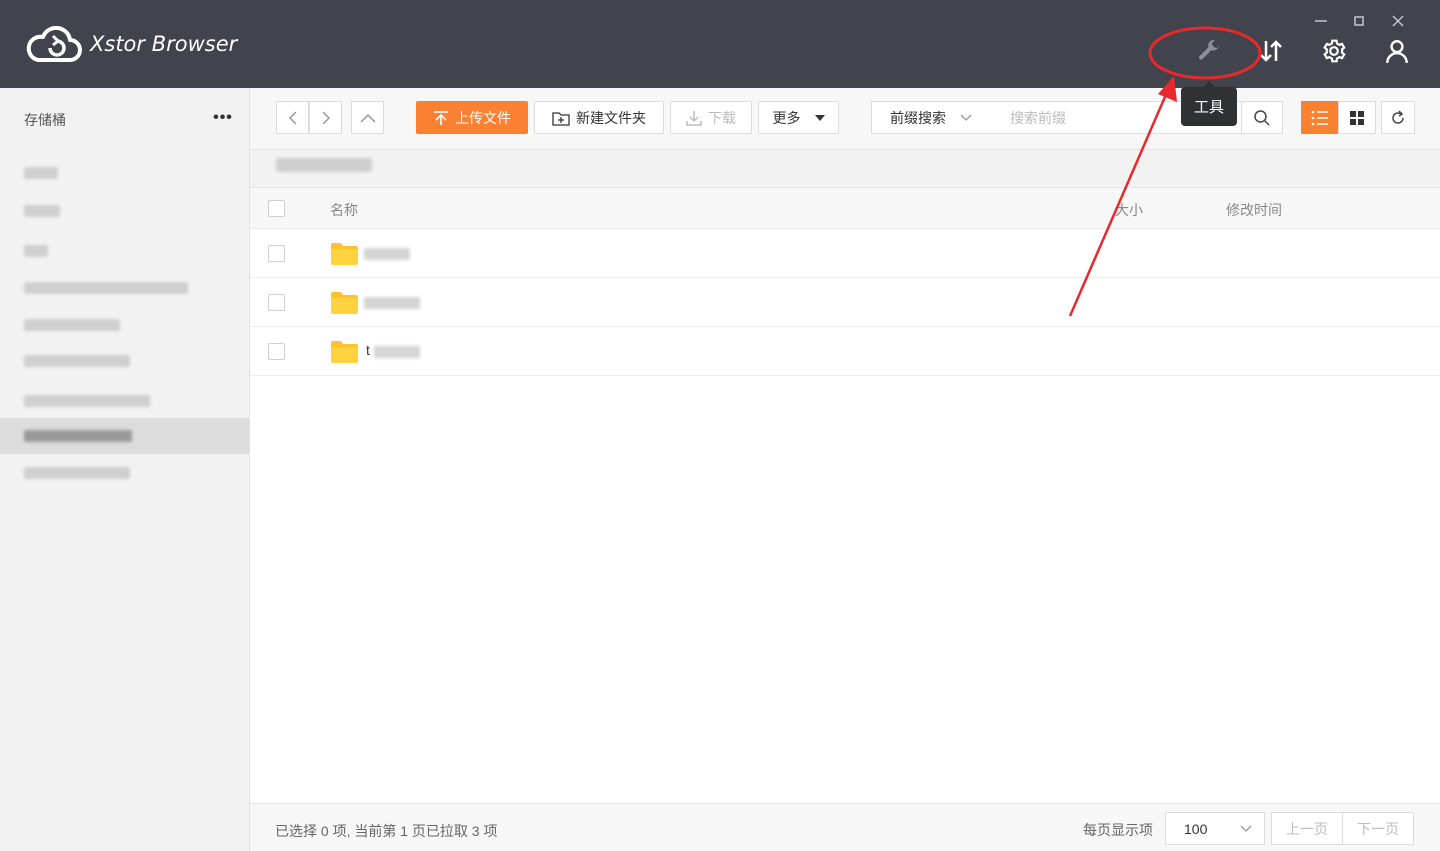 The width and height of the screenshot is (1440, 851). I want to click on new-folder-label: 新建文件夹, so click(611, 117).